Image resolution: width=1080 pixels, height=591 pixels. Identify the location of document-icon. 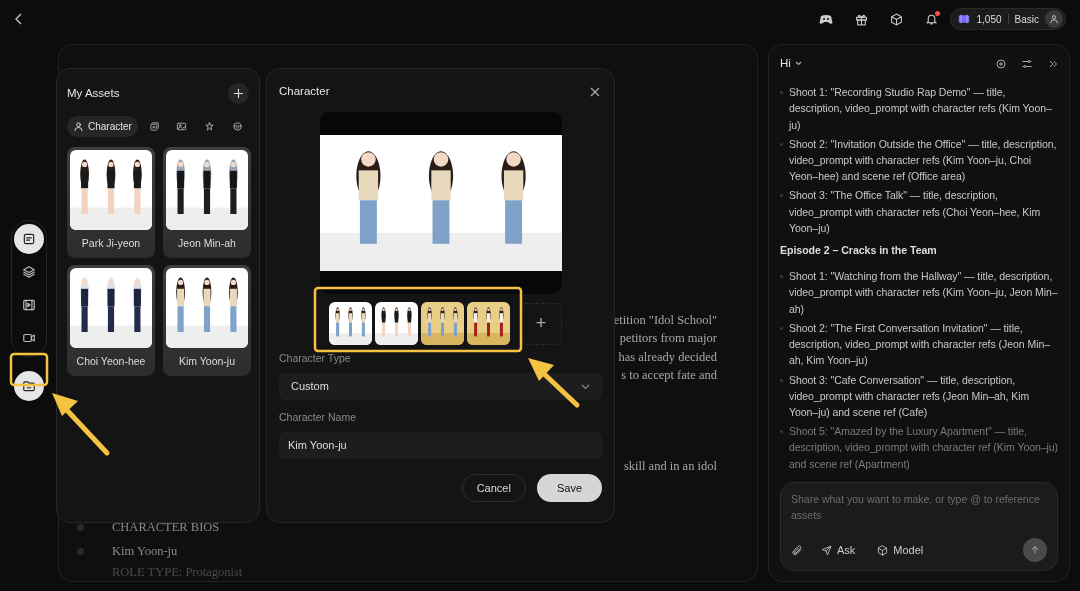
(29, 238).